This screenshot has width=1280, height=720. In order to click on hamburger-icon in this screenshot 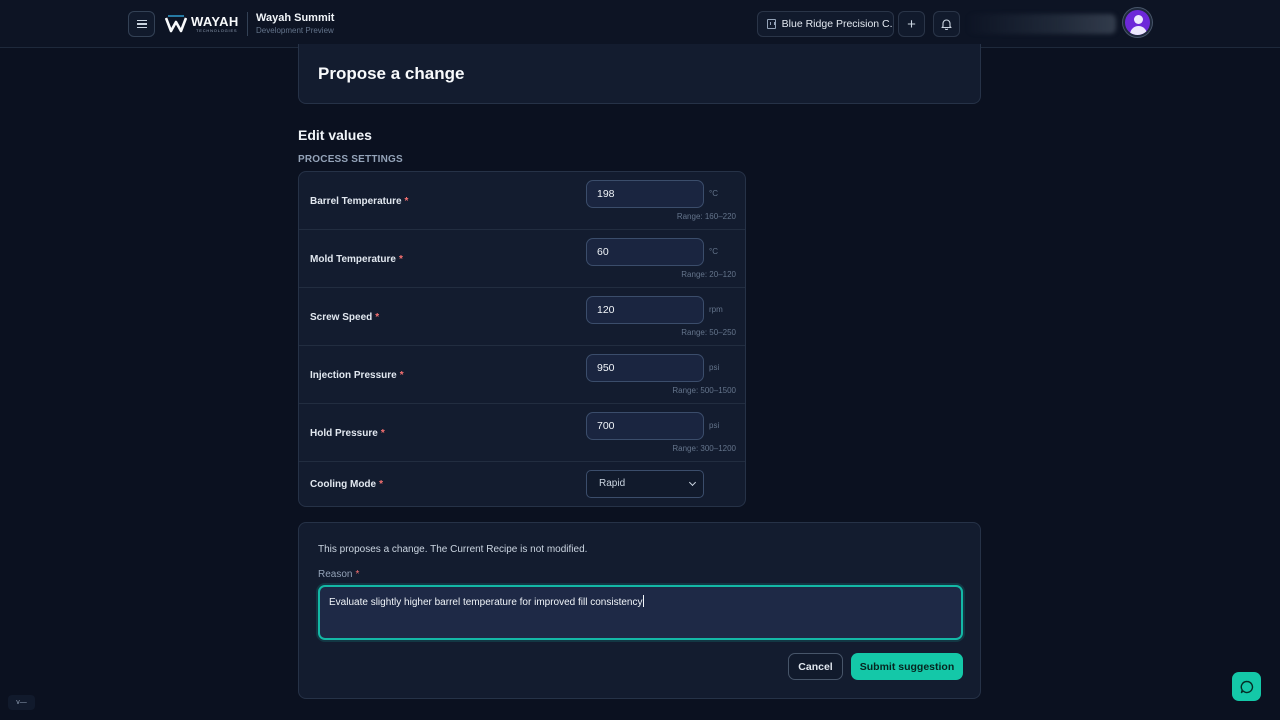, I will do `click(141, 23)`.